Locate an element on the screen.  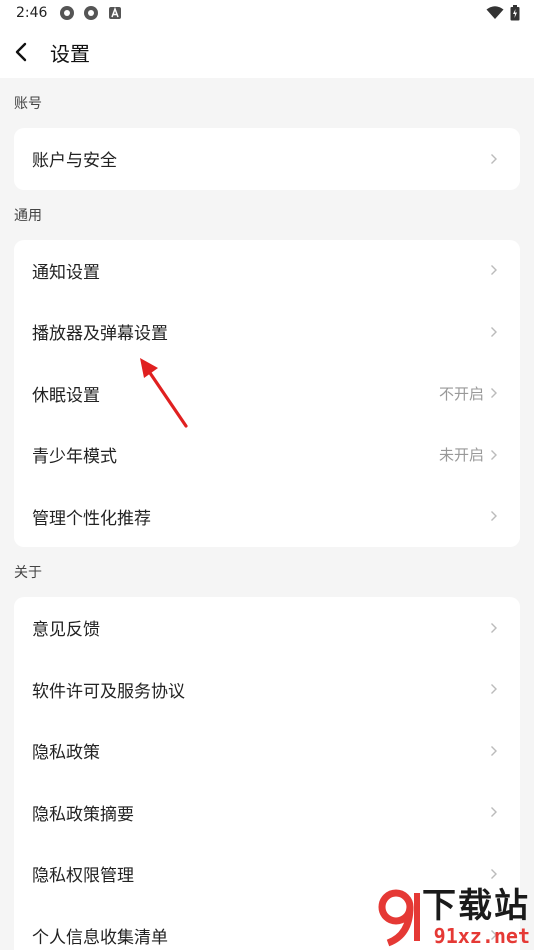
settings-item-label: 青少年模式 is located at coordinates (74, 457).